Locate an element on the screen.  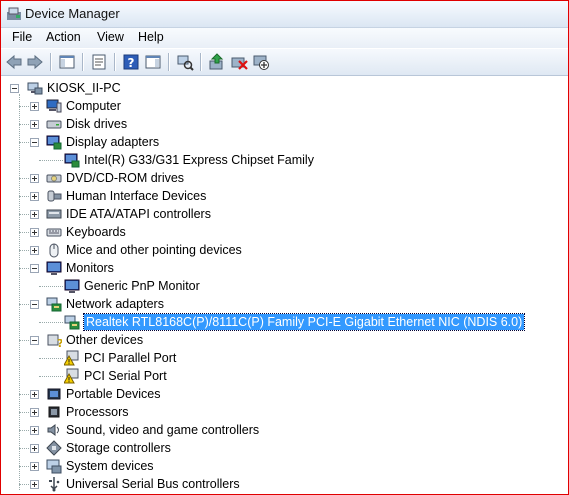
help-icon: ? is located at coordinates (131, 62).